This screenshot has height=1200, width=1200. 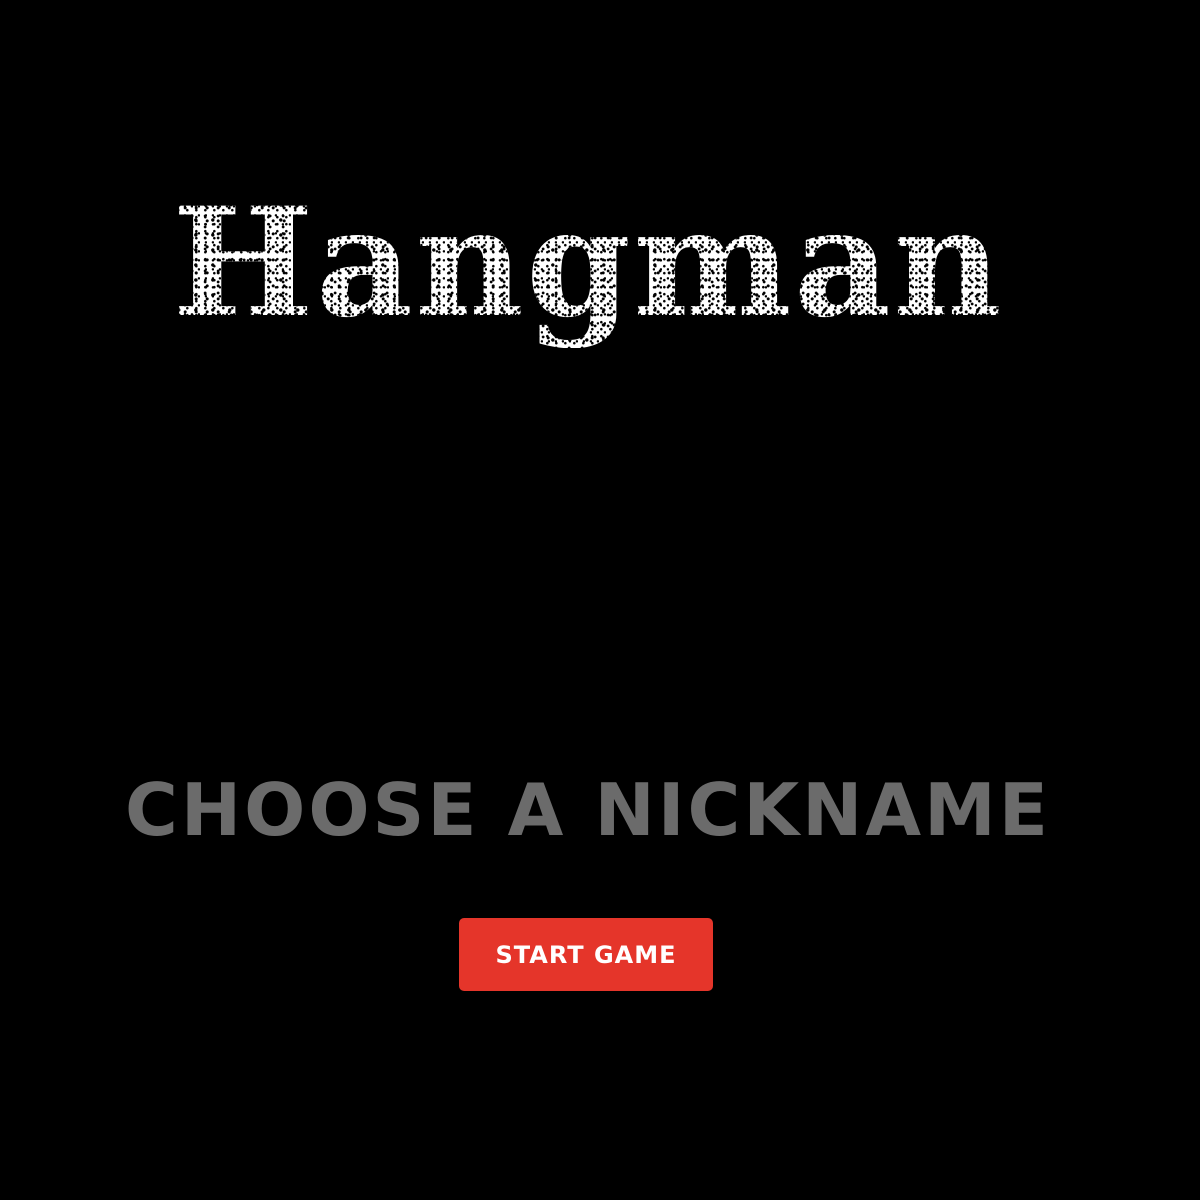 I want to click on nickname-input, so click(x=588, y=810).